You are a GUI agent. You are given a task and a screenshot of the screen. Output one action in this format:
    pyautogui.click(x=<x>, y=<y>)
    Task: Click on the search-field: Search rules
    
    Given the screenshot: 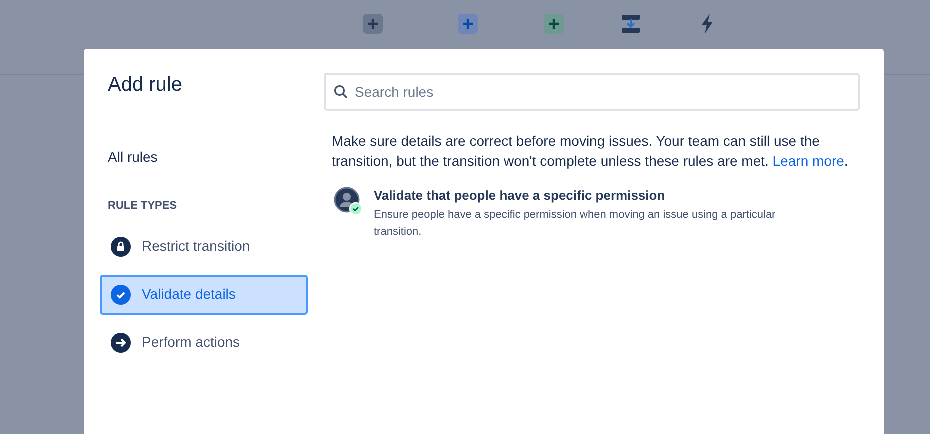 What is the action you would take?
    pyautogui.click(x=592, y=92)
    